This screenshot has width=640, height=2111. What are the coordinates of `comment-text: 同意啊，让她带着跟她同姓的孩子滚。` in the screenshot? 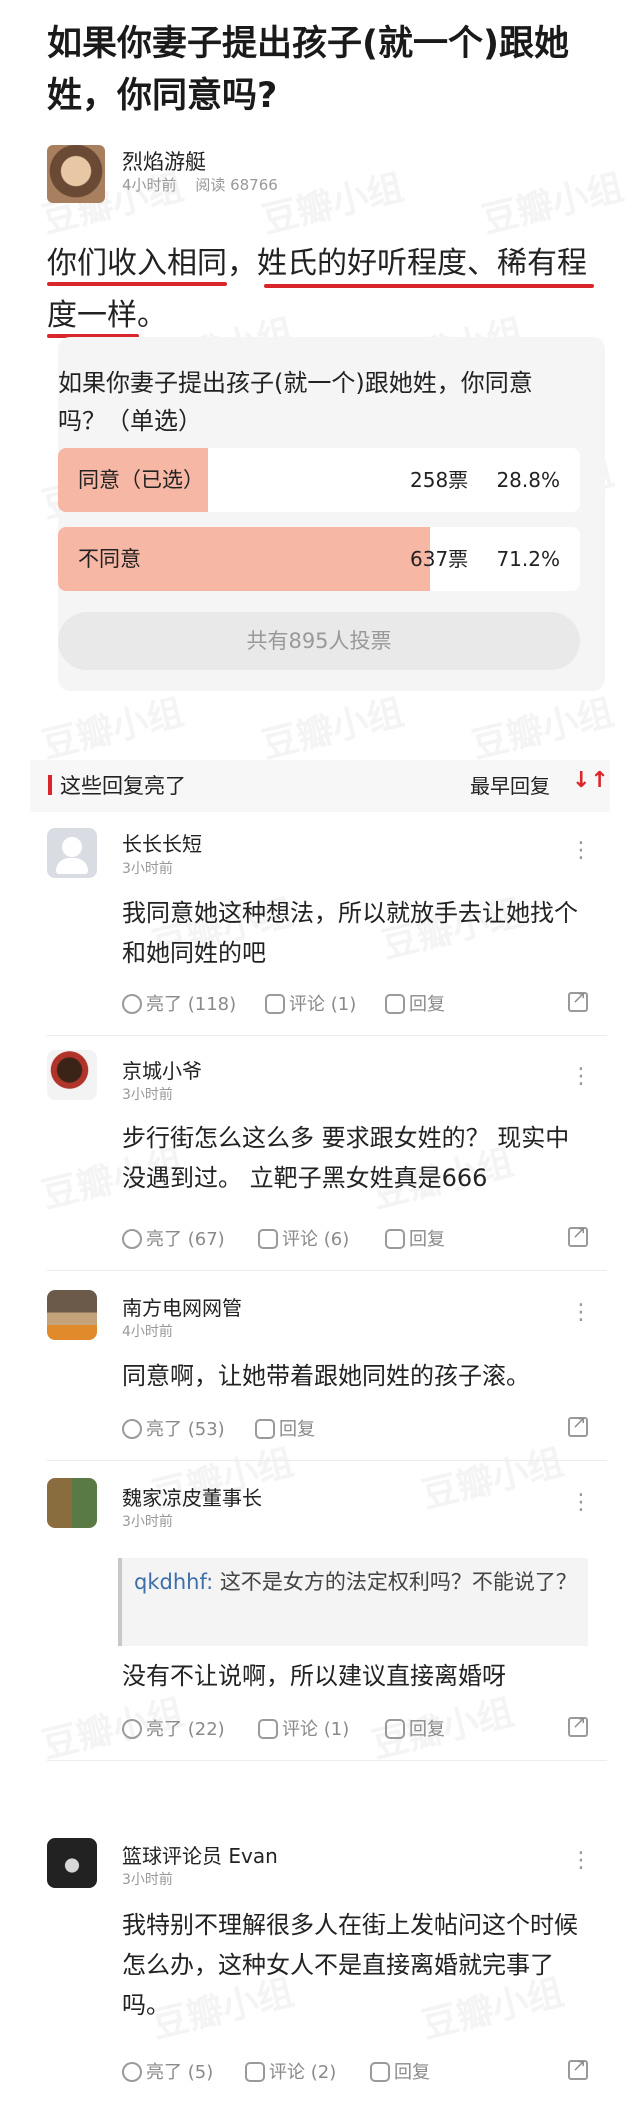 It's located at (326, 1376).